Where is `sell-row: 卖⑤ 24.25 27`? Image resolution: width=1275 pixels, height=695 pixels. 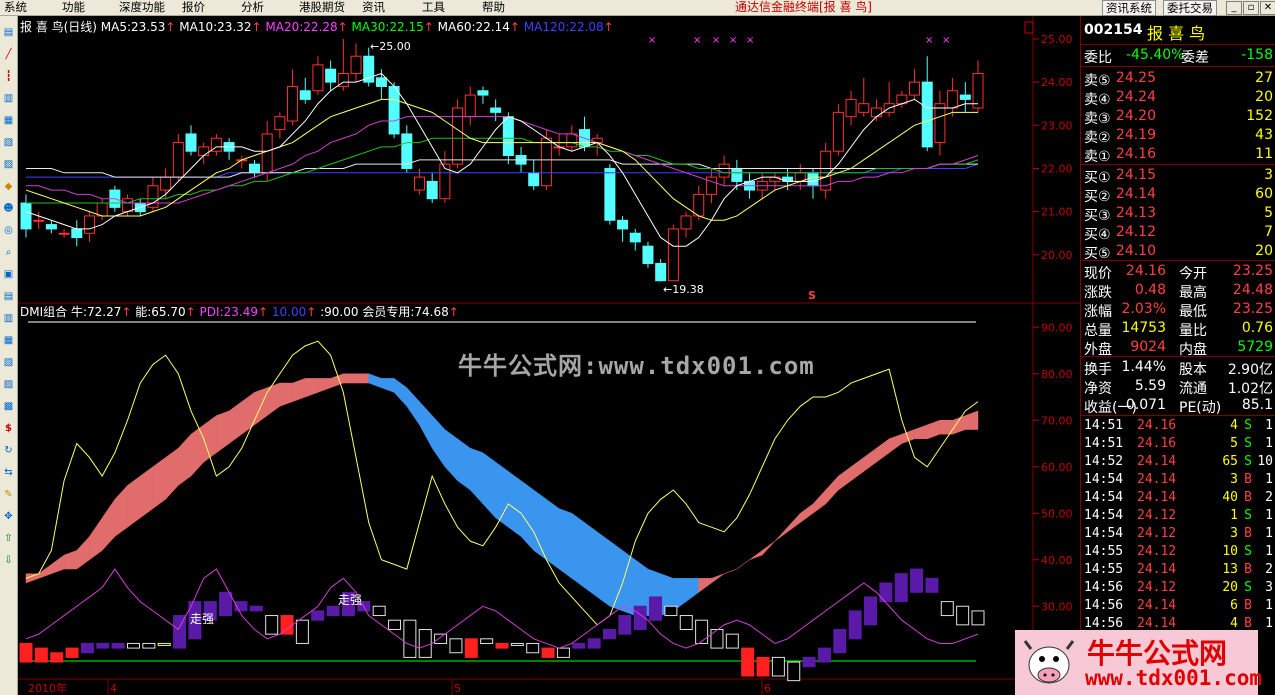
sell-row: 卖⑤ 24.25 27 is located at coordinates (1178, 79).